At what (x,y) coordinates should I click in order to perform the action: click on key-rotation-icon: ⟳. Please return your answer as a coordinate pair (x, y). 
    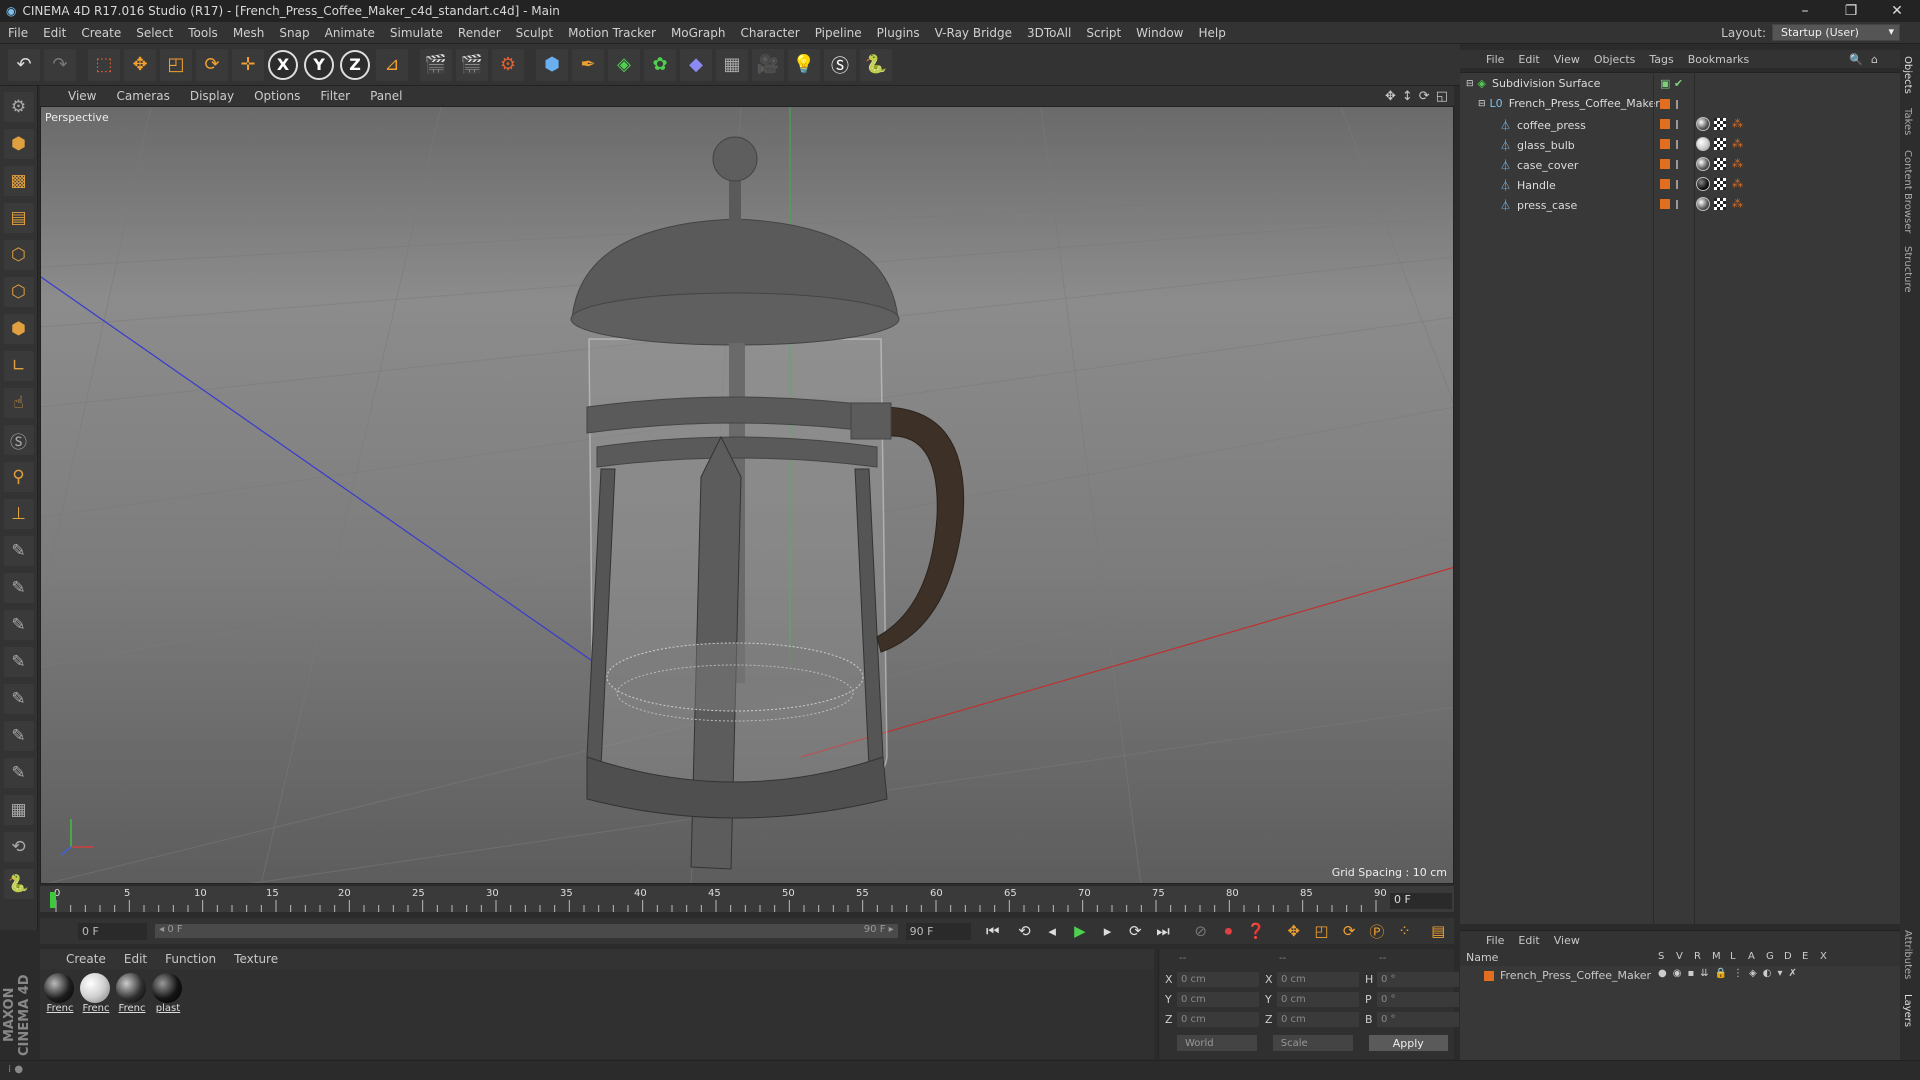
    Looking at the image, I should click on (1349, 931).